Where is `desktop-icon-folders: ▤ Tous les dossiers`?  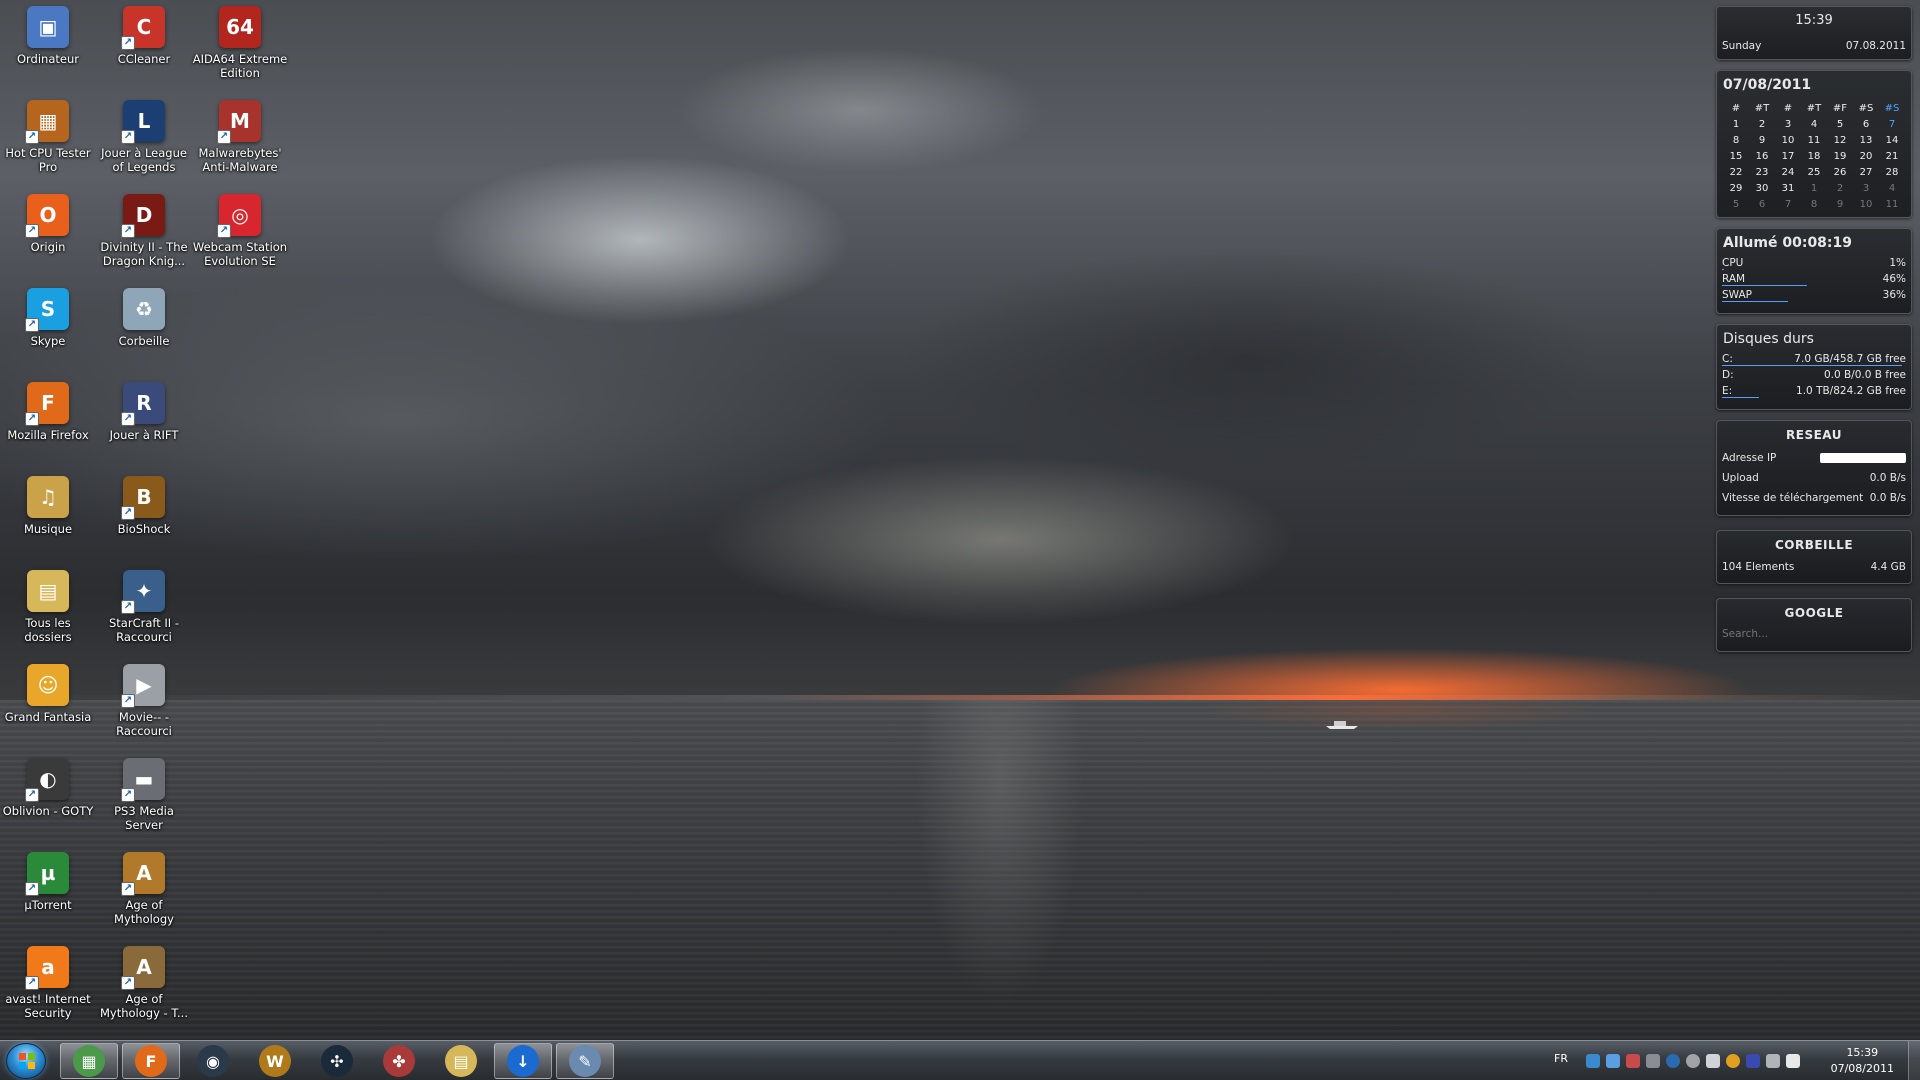 desktop-icon-folders: ▤ Tous les dossiers is located at coordinates (48, 610).